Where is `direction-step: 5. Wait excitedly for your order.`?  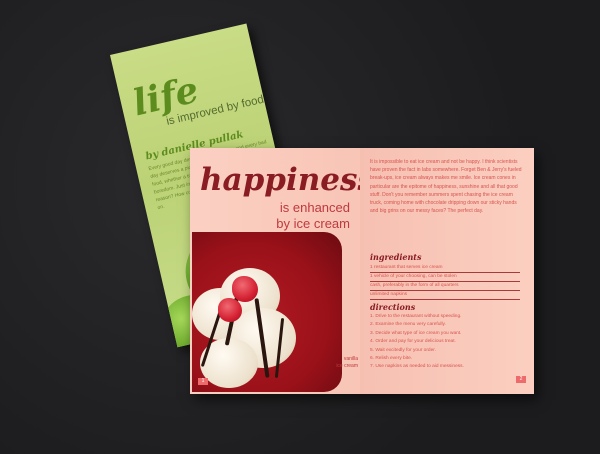 direction-step: 5. Wait excitedly for your order. is located at coordinates (403, 350).